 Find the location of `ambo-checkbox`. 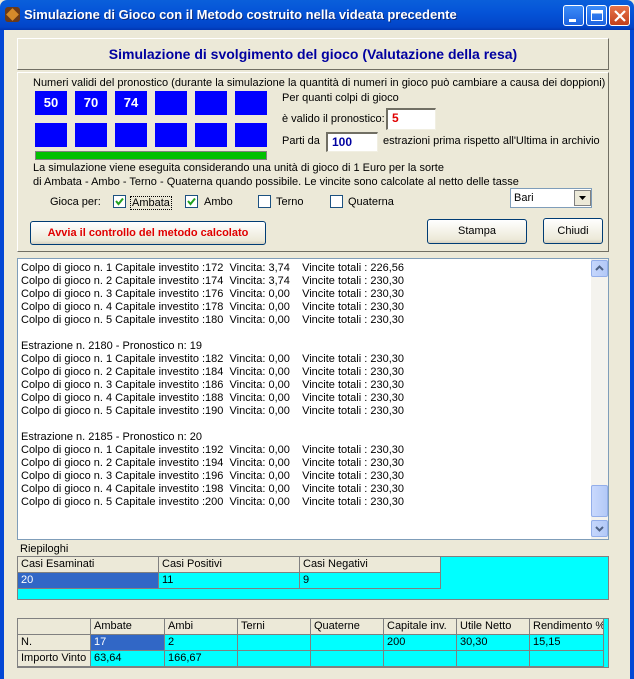

ambo-checkbox is located at coordinates (191, 201).